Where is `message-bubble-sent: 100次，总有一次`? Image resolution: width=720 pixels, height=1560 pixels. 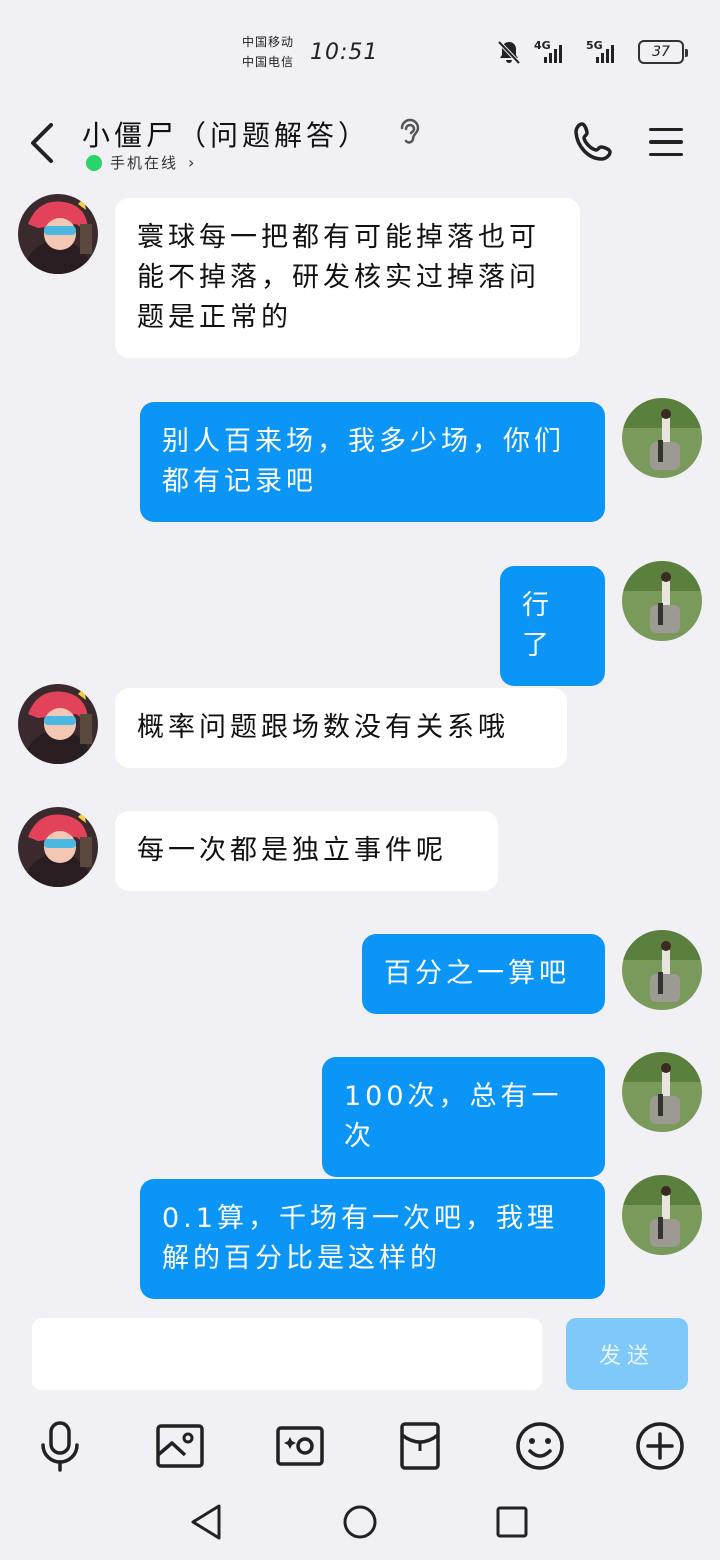
message-bubble-sent: 100次，总有一次 is located at coordinates (463, 1117).